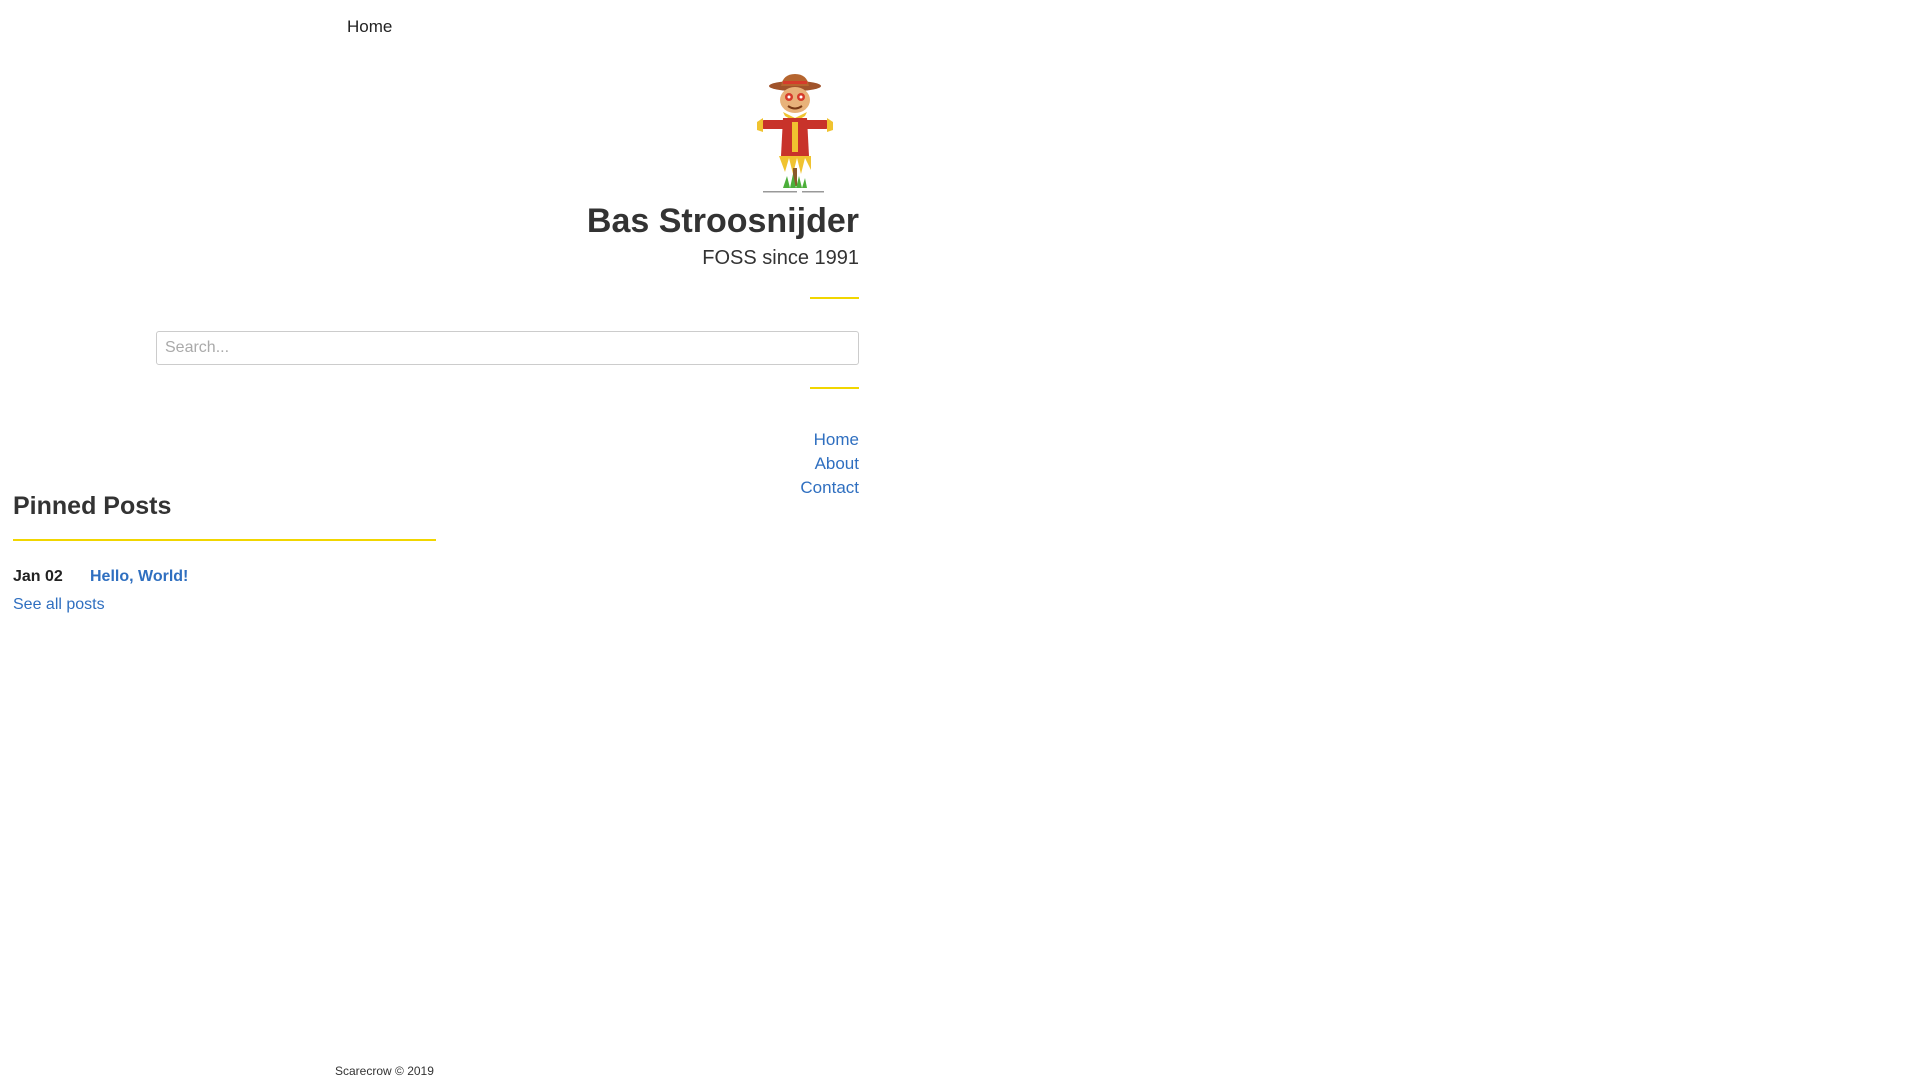 Image resolution: width=1920 pixels, height=1080 pixels. What do you see at coordinates (722, 221) in the screenshot?
I see `site-title: Bas Stroosnijder` at bounding box center [722, 221].